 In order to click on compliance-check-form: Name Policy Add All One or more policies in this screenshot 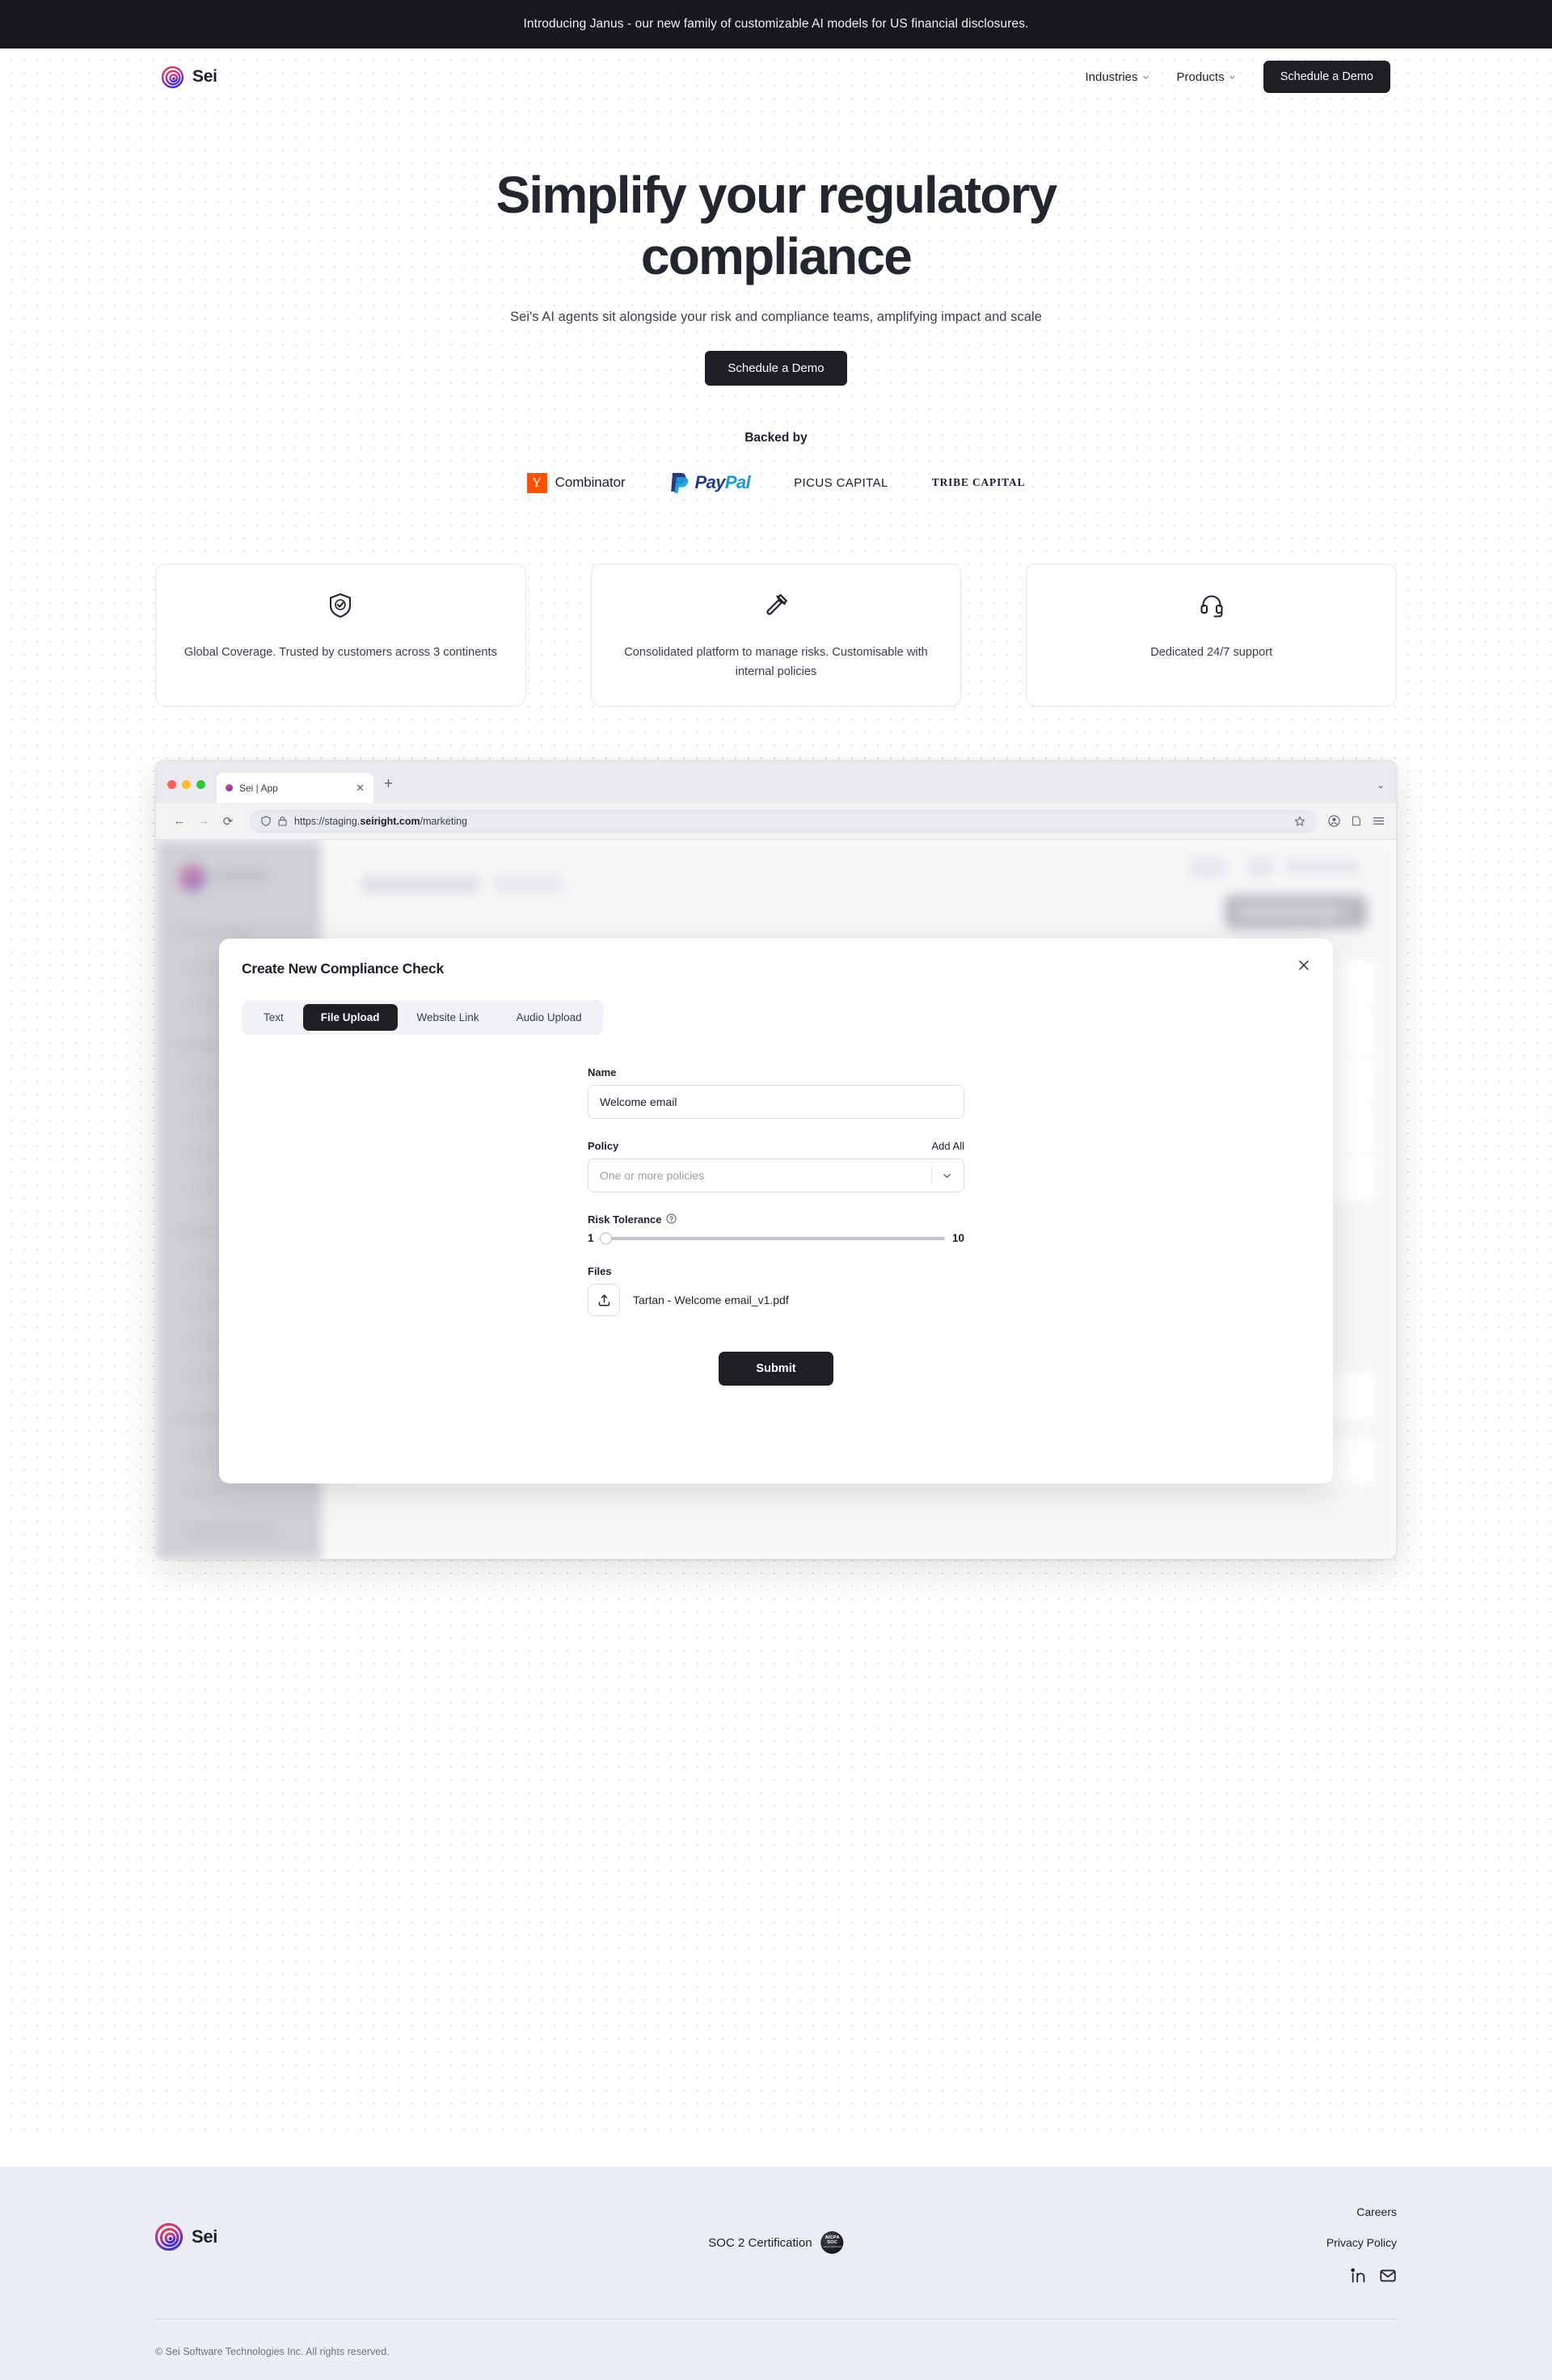, I will do `click(776, 1226)`.